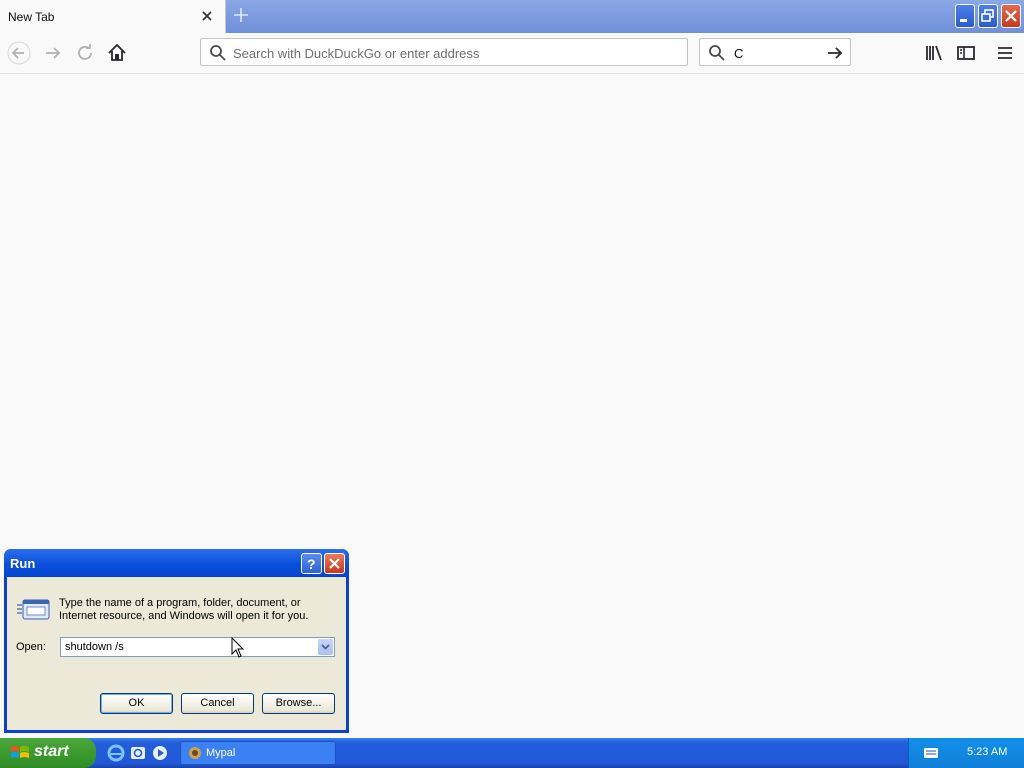 Image resolution: width=1024 pixels, height=768 pixels. I want to click on close-tab-icon, so click(207, 16).